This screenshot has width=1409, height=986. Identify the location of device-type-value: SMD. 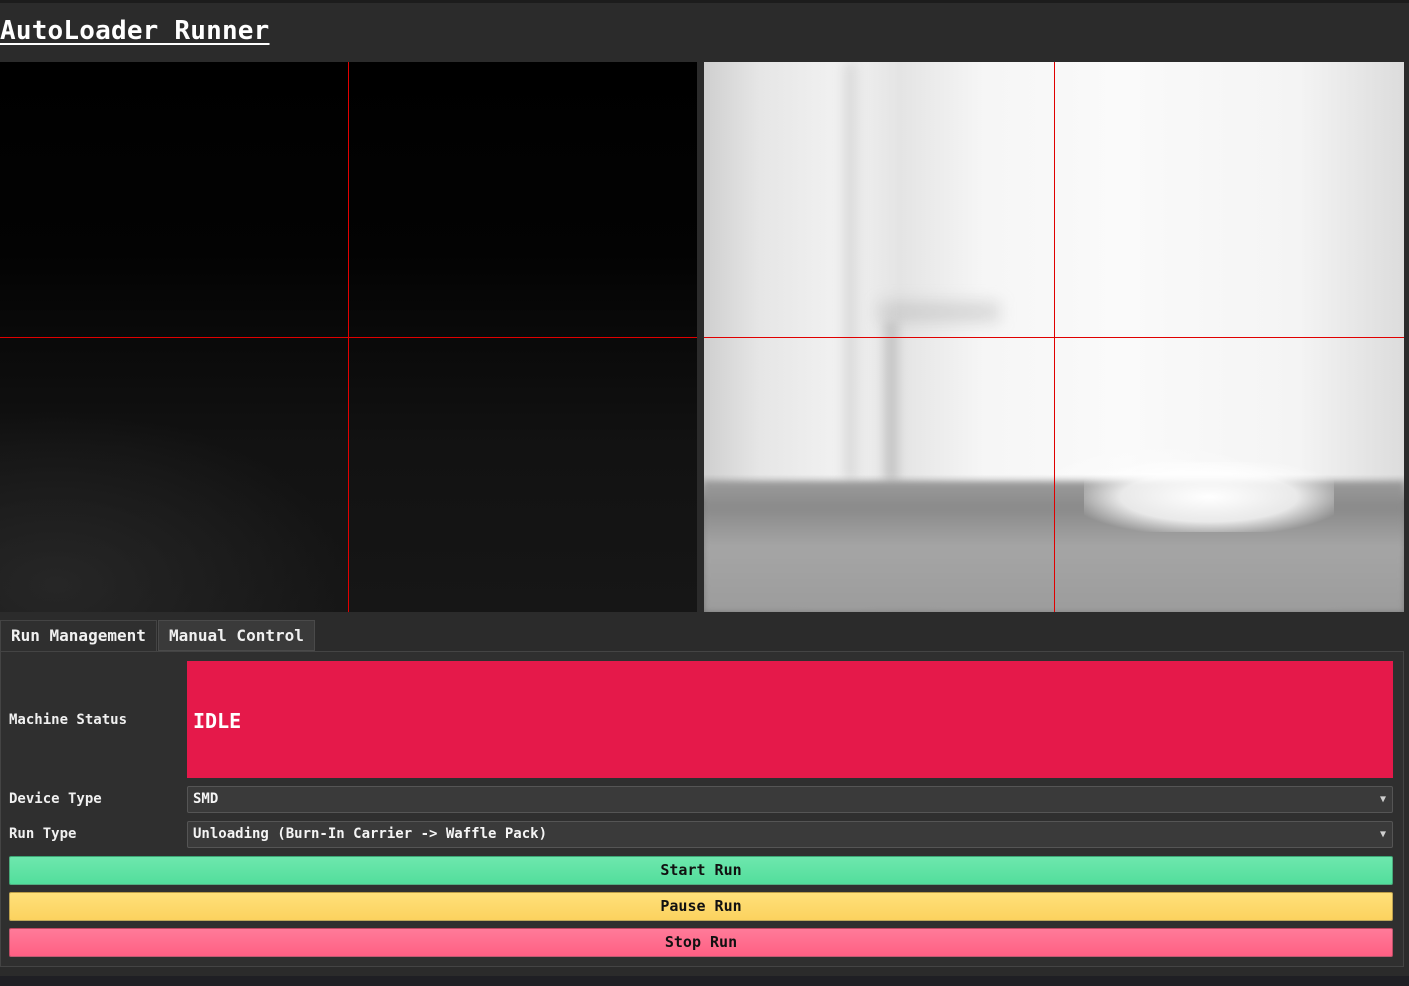
(206, 799).